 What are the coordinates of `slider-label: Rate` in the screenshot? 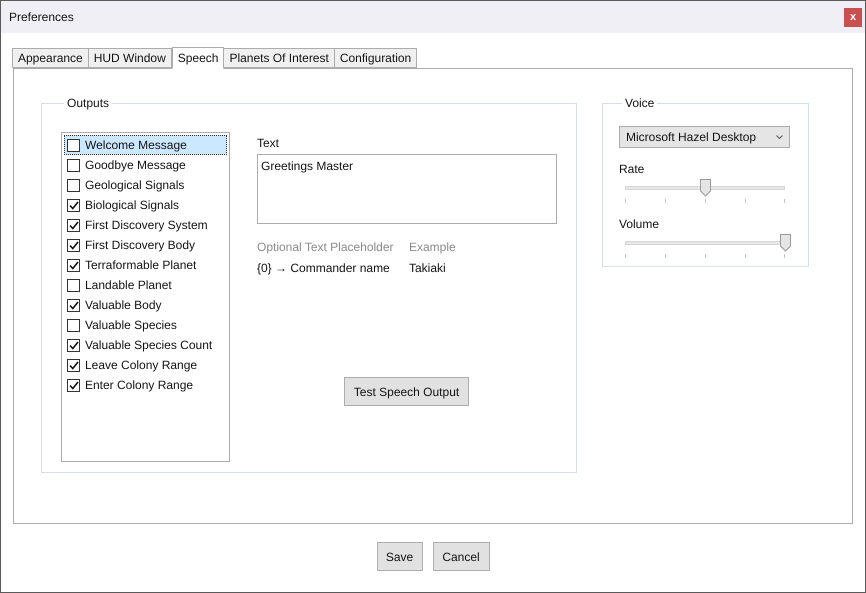 It's located at (632, 169).